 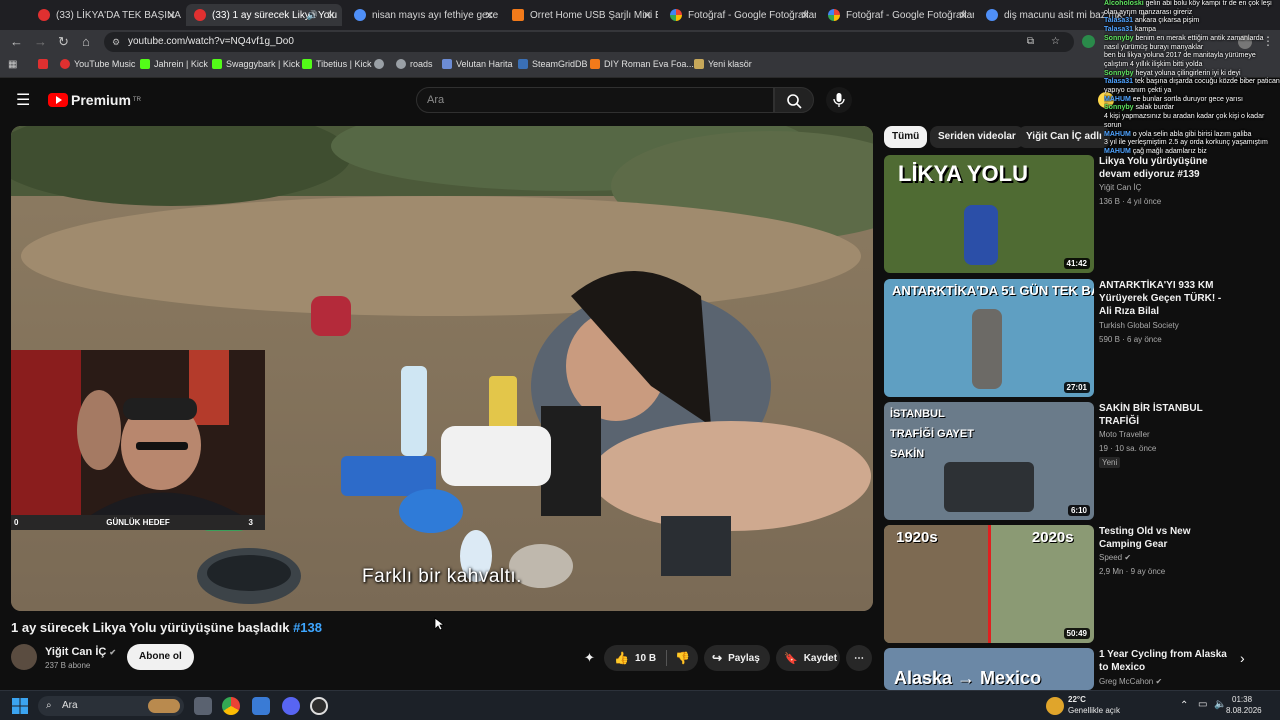 What do you see at coordinates (291, 706) in the screenshot?
I see `discord-icon` at bounding box center [291, 706].